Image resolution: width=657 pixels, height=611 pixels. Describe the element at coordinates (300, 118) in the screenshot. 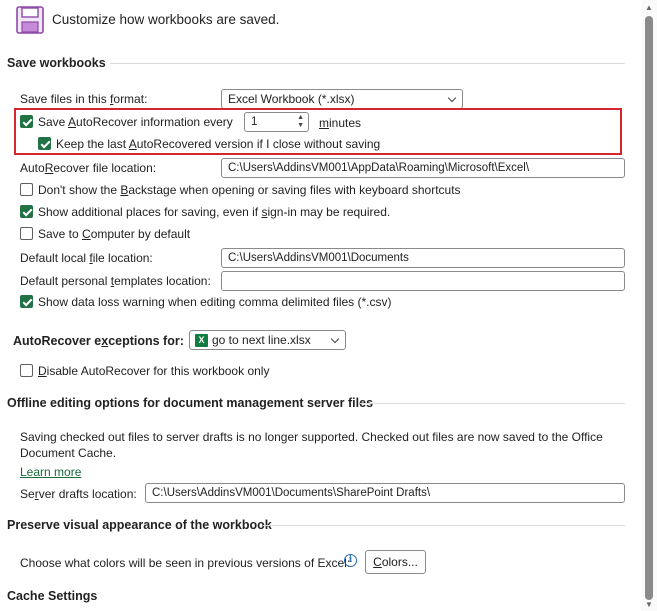

I see `spin-up-icon: ▲` at that location.